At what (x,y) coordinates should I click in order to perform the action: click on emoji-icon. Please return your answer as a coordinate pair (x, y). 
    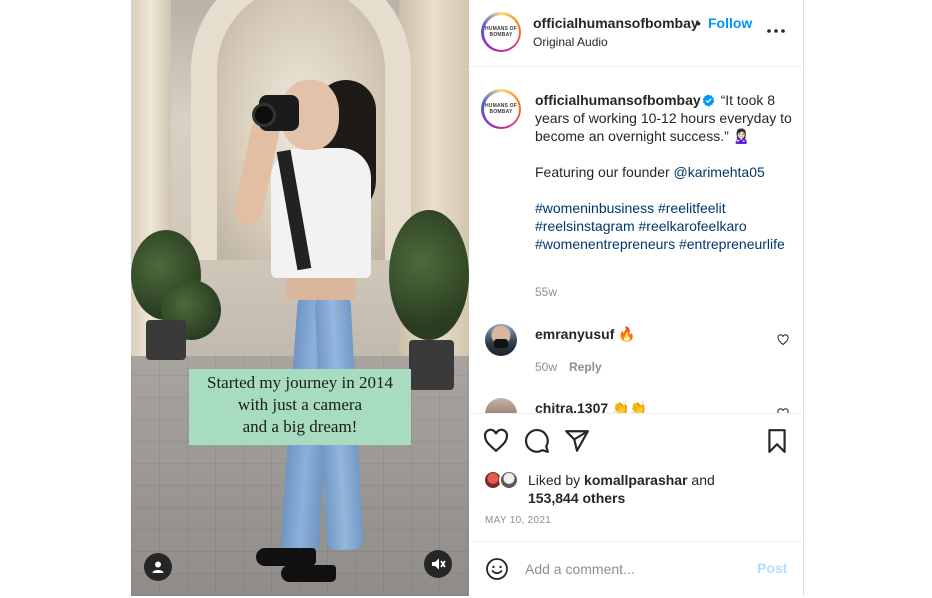
    Looking at the image, I should click on (497, 569).